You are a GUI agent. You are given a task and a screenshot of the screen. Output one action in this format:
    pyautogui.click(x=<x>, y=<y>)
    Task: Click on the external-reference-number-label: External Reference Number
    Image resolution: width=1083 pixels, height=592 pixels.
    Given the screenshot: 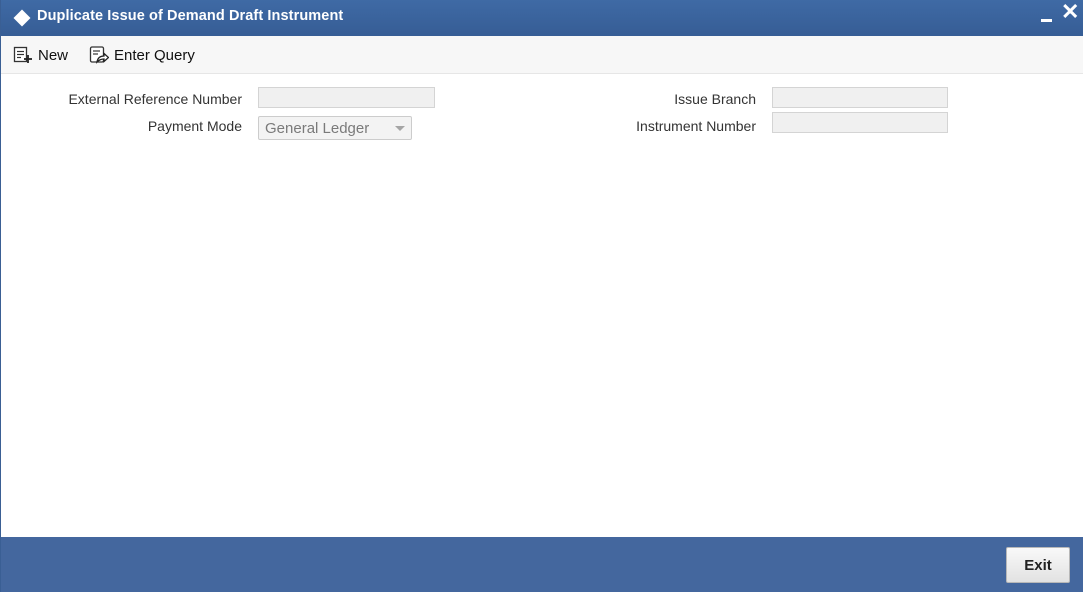 What is the action you would take?
    pyautogui.click(x=155, y=99)
    